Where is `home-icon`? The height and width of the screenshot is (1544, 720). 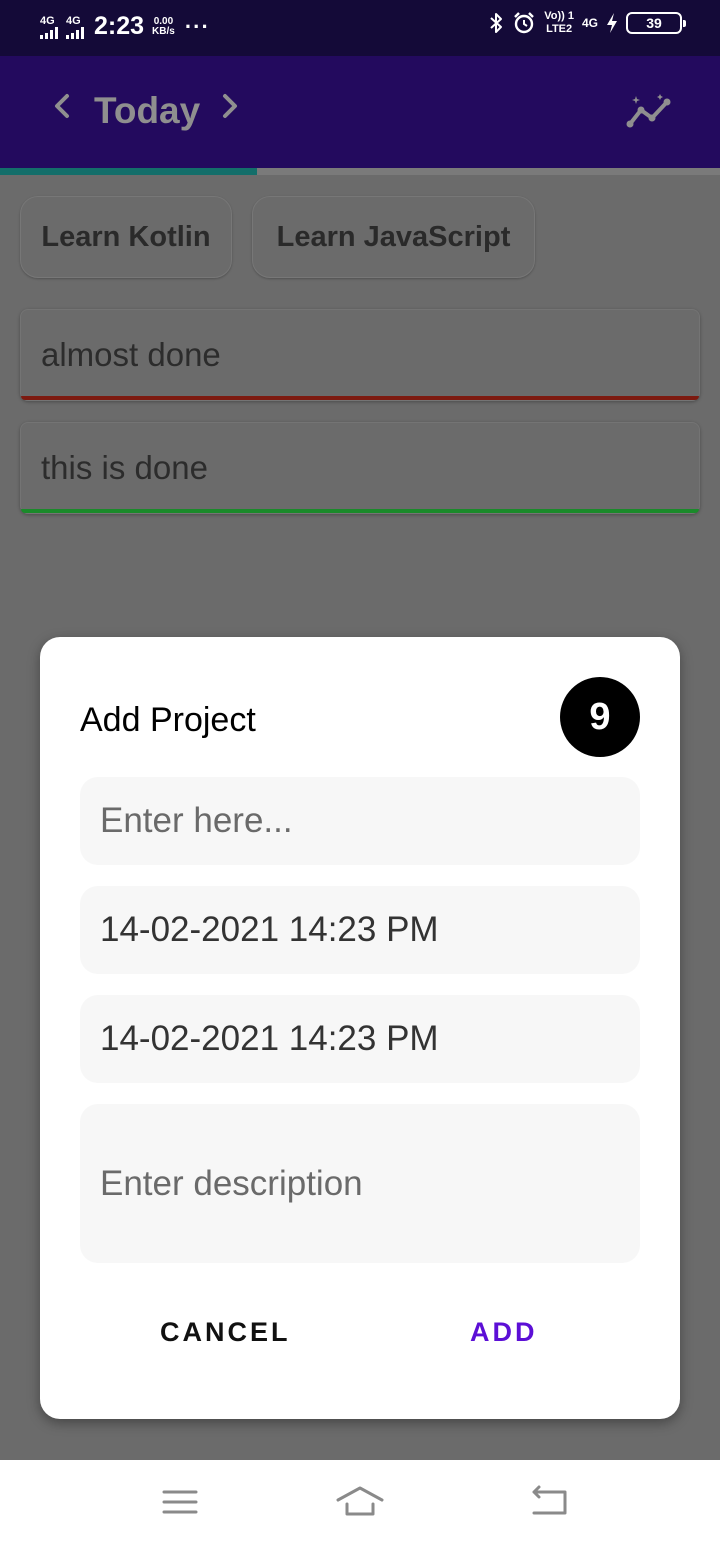
home-icon is located at coordinates (360, 1502).